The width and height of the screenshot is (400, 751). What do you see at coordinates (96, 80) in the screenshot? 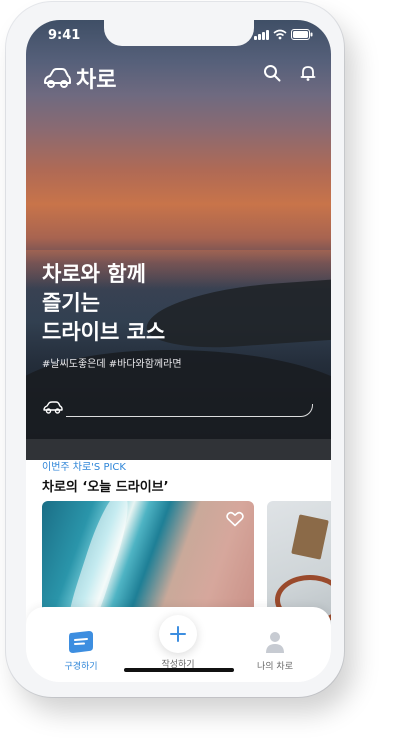
I see `logo-text: 차로` at bounding box center [96, 80].